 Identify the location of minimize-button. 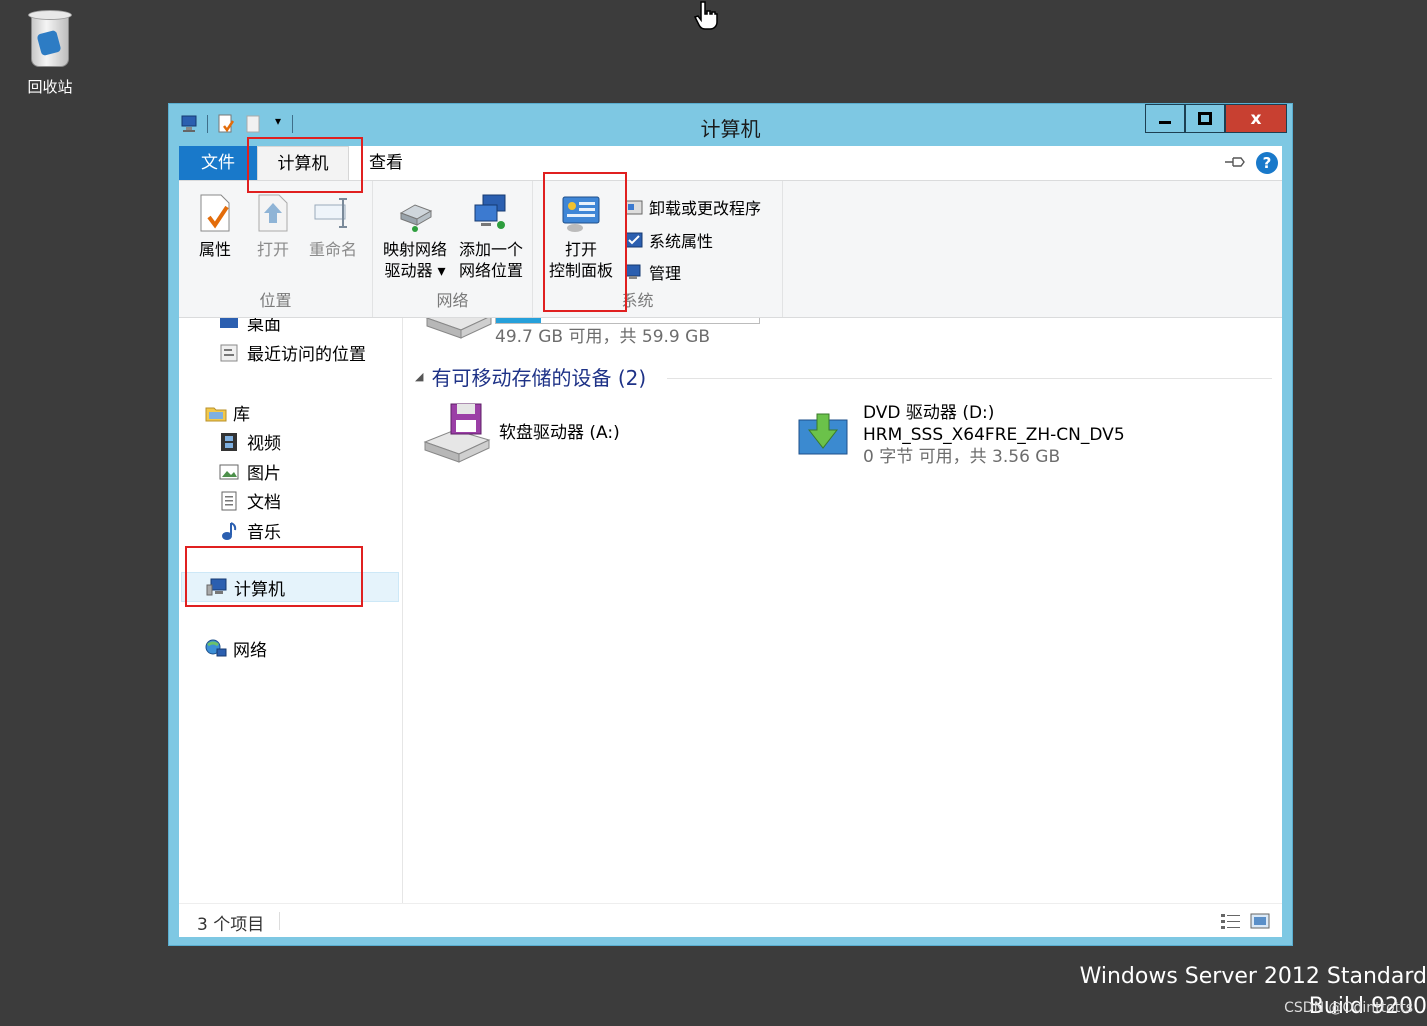
(1165, 118).